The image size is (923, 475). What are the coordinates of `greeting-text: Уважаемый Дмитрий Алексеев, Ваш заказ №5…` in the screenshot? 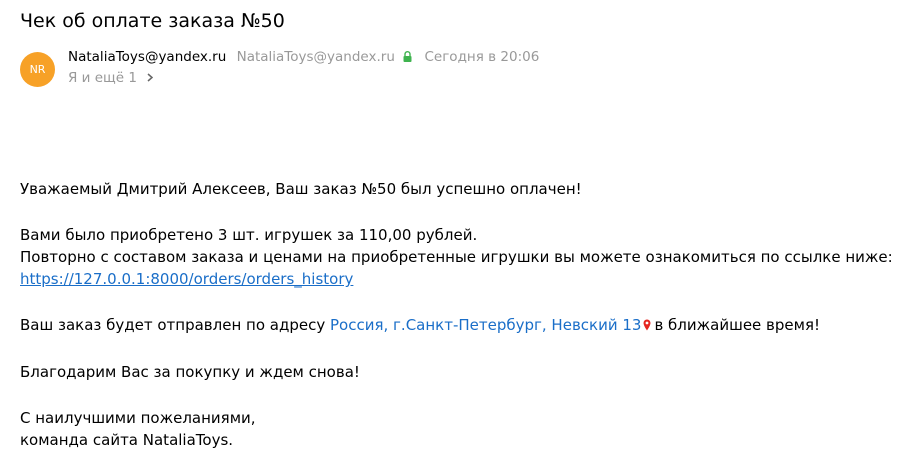 It's located at (301, 189).